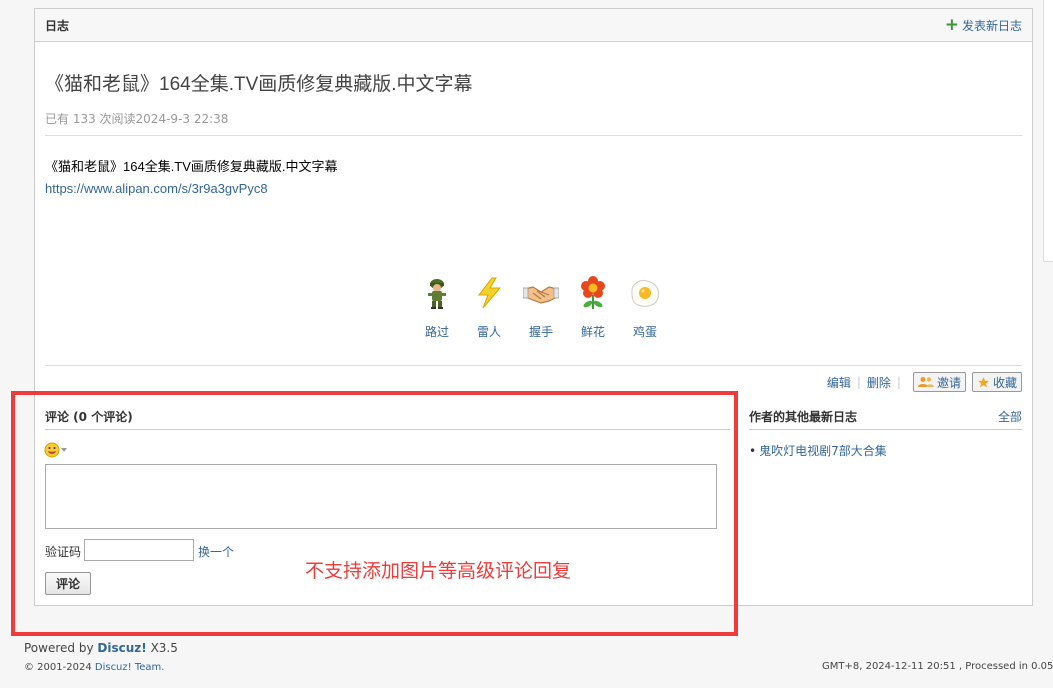 The height and width of the screenshot is (688, 1053). I want to click on copyright-prefix: © 2001-2024, so click(58, 667).